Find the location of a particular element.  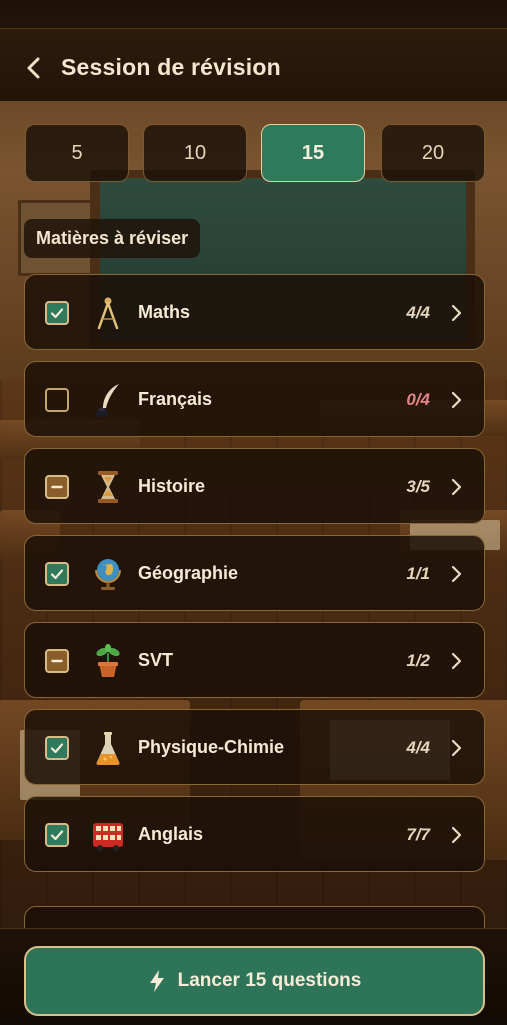

subject-name: Anglais is located at coordinates (171, 834).